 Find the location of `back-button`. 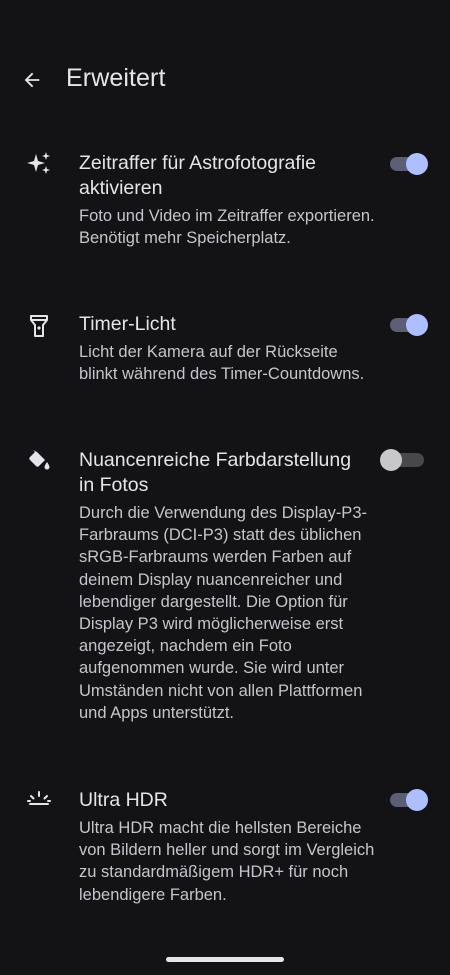

back-button is located at coordinates (32, 80).